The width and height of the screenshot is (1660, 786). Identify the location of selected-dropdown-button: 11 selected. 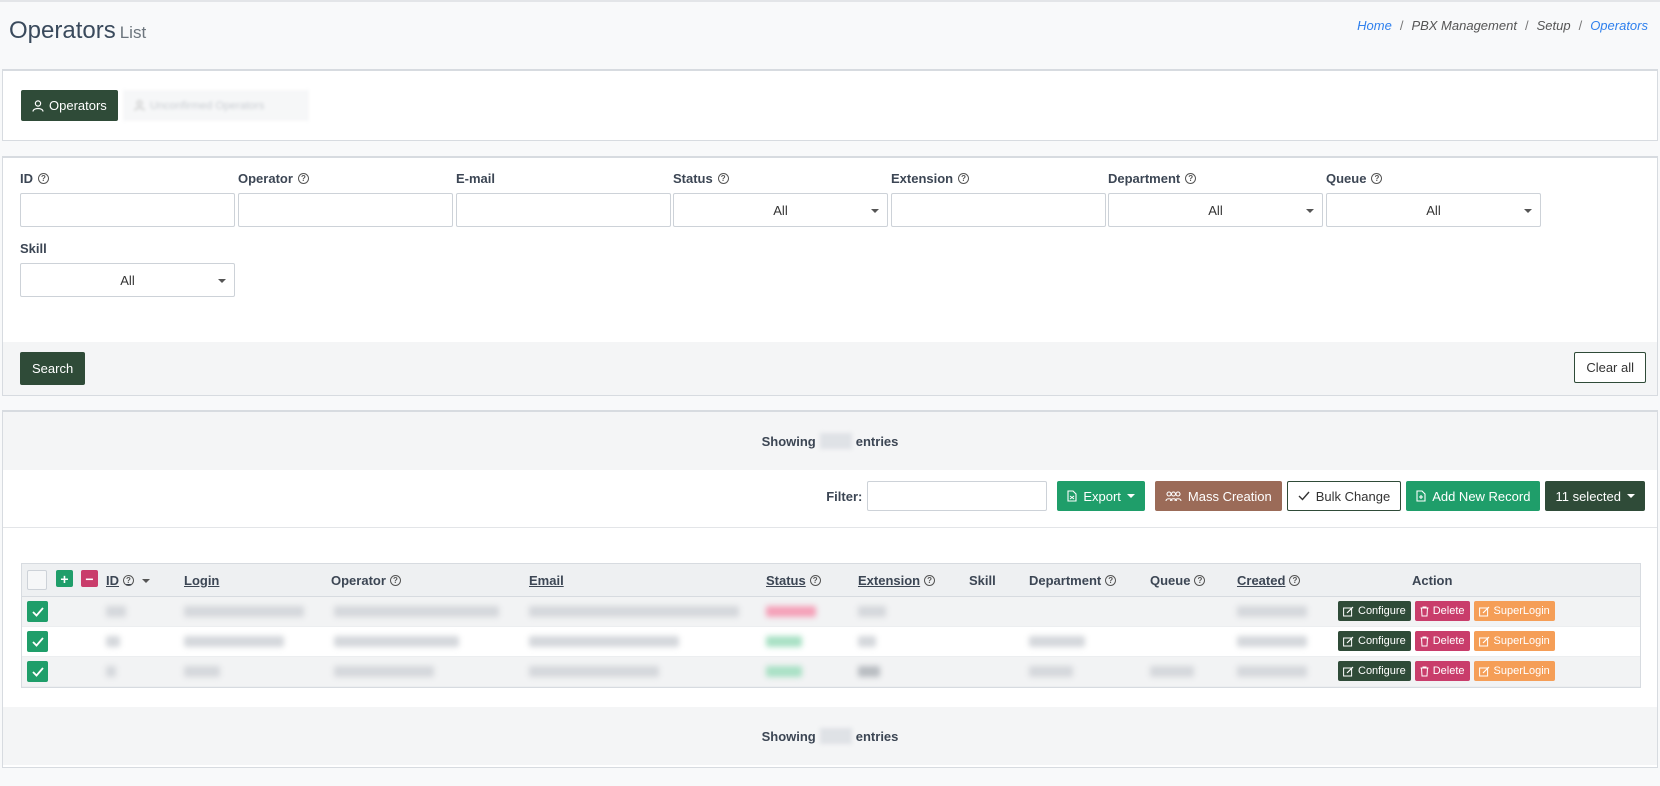
(1595, 496).